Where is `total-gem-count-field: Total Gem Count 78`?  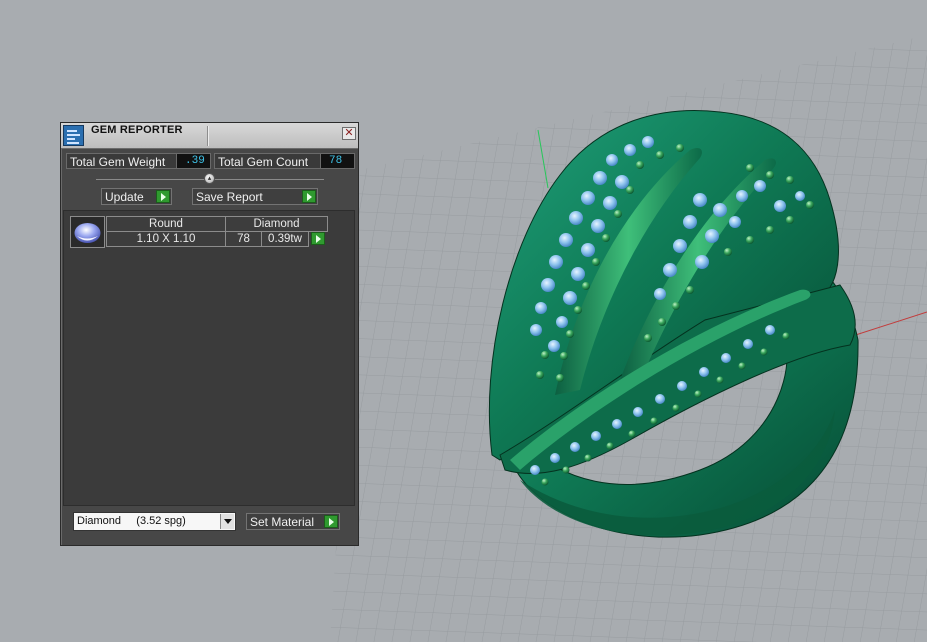 total-gem-count-field: Total Gem Count 78 is located at coordinates (284, 161).